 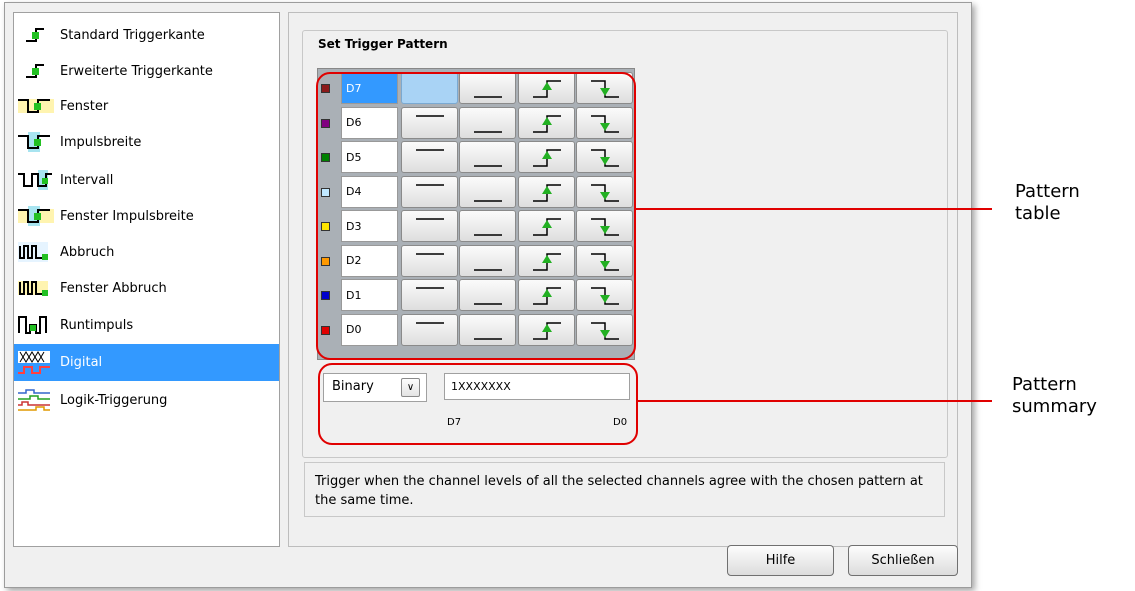 I want to click on pattern-table-callout-line, so click(x=813, y=209).